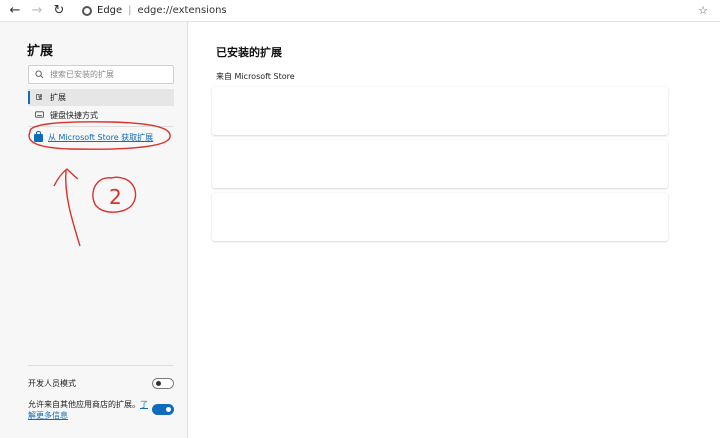 The height and width of the screenshot is (438, 720). I want to click on developer-mode-toggle, so click(163, 383).